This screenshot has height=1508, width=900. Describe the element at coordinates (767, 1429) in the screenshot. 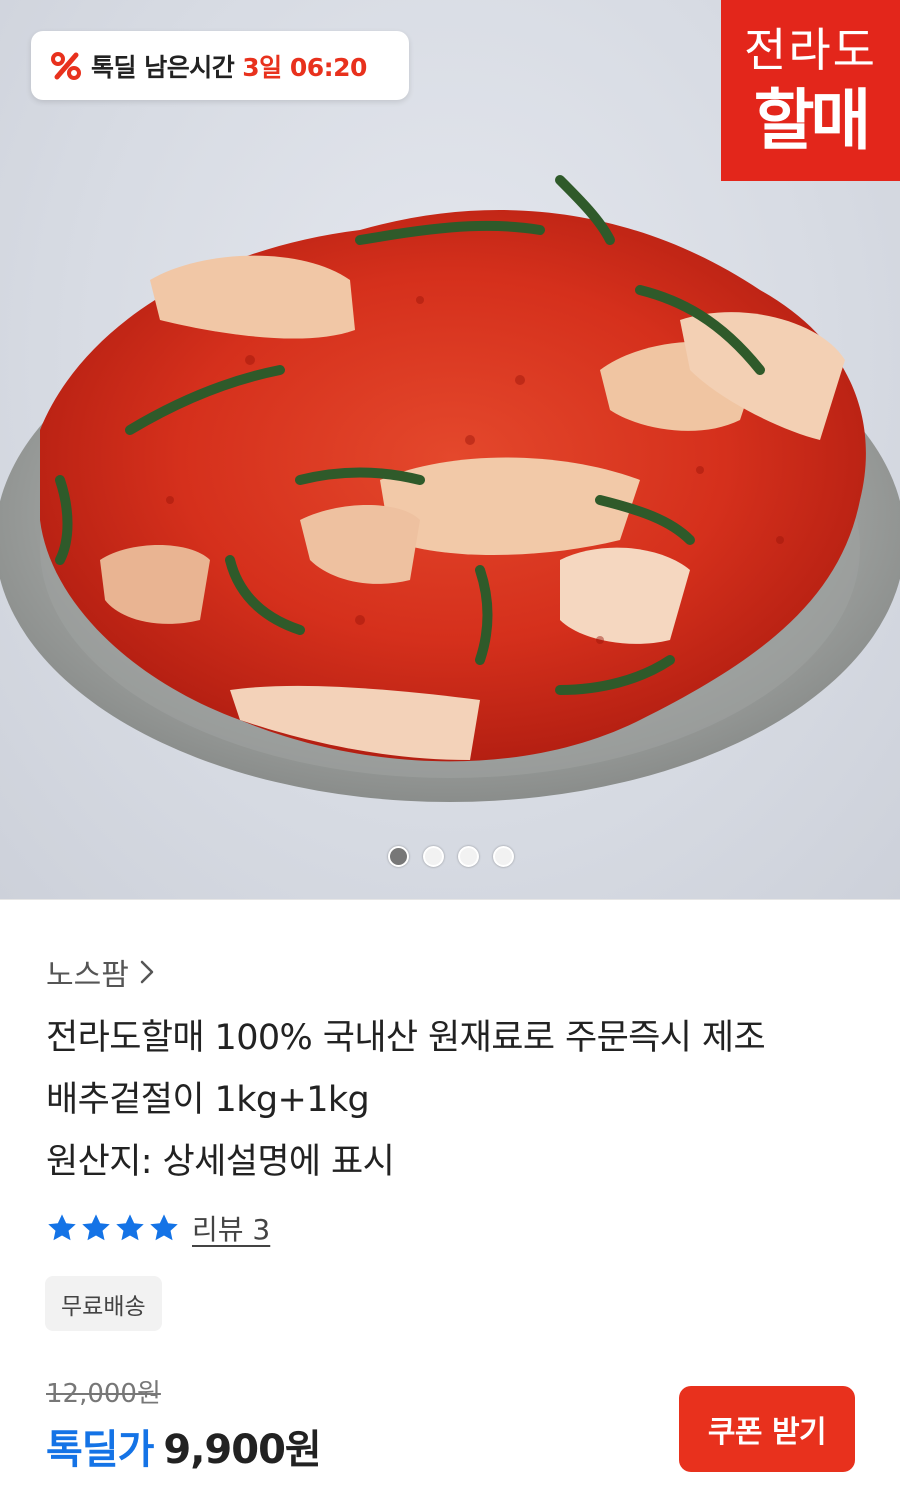

I see `get-coupon-button: 쿠폰 받기` at that location.